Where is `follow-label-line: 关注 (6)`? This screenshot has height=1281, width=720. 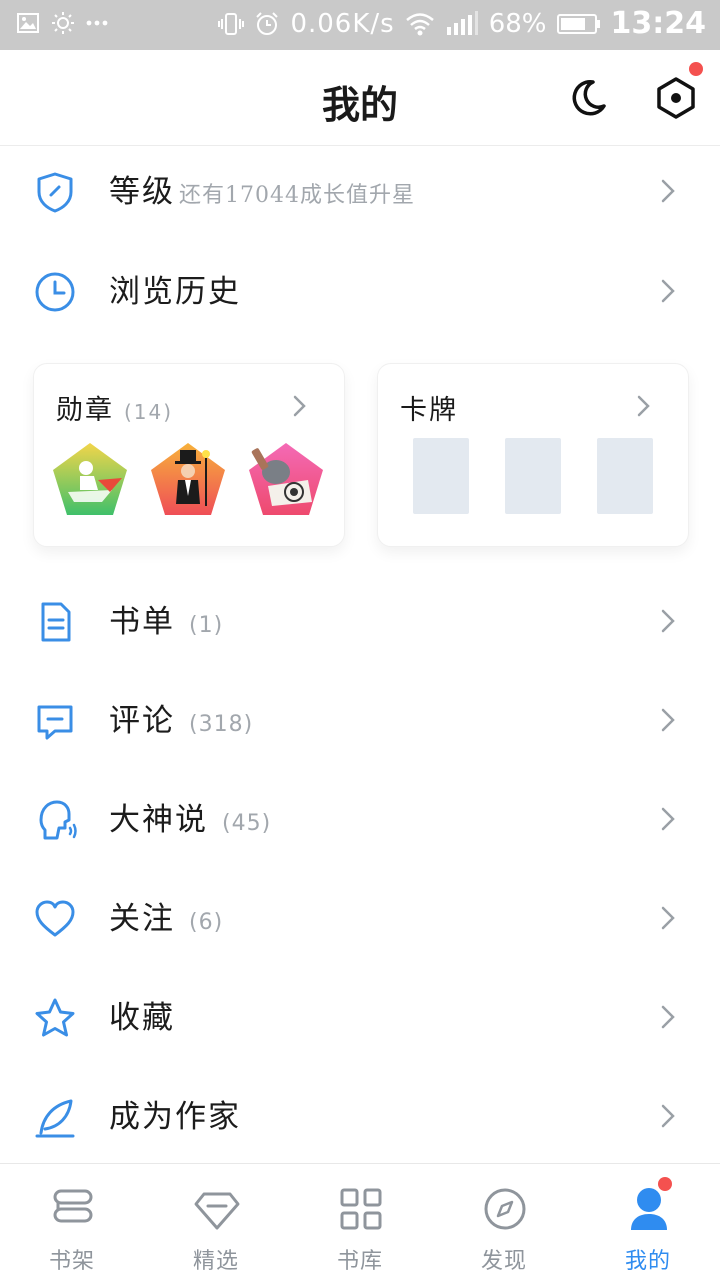
follow-label-line: 关注 (6) is located at coordinates (166, 915).